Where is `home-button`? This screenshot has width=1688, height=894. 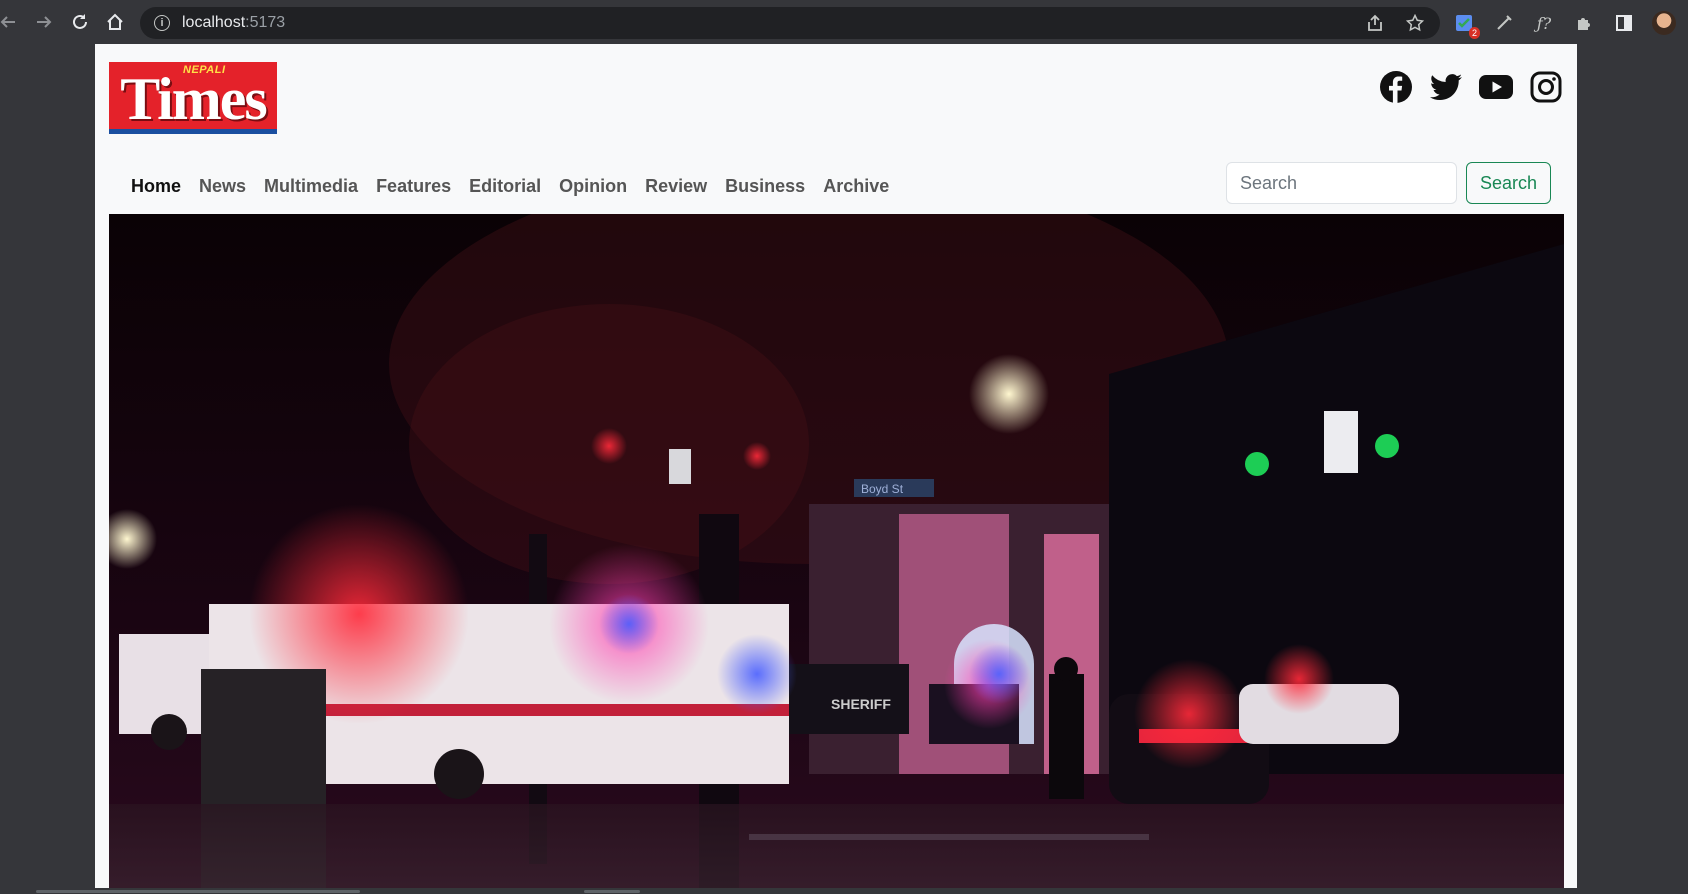 home-button is located at coordinates (115, 22).